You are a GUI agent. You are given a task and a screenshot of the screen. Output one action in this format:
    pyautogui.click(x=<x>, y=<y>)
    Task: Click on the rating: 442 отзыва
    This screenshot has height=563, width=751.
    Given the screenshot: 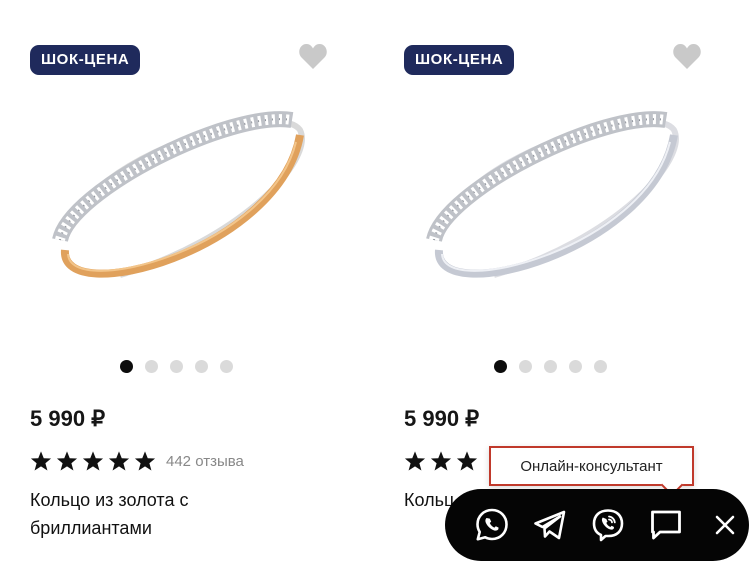 What is the action you would take?
    pyautogui.click(x=137, y=461)
    